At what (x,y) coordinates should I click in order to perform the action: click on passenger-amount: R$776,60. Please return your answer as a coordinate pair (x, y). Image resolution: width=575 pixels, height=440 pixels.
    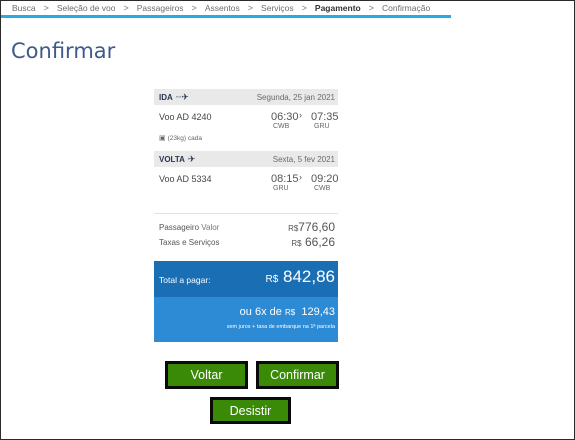
    Looking at the image, I should click on (311, 227).